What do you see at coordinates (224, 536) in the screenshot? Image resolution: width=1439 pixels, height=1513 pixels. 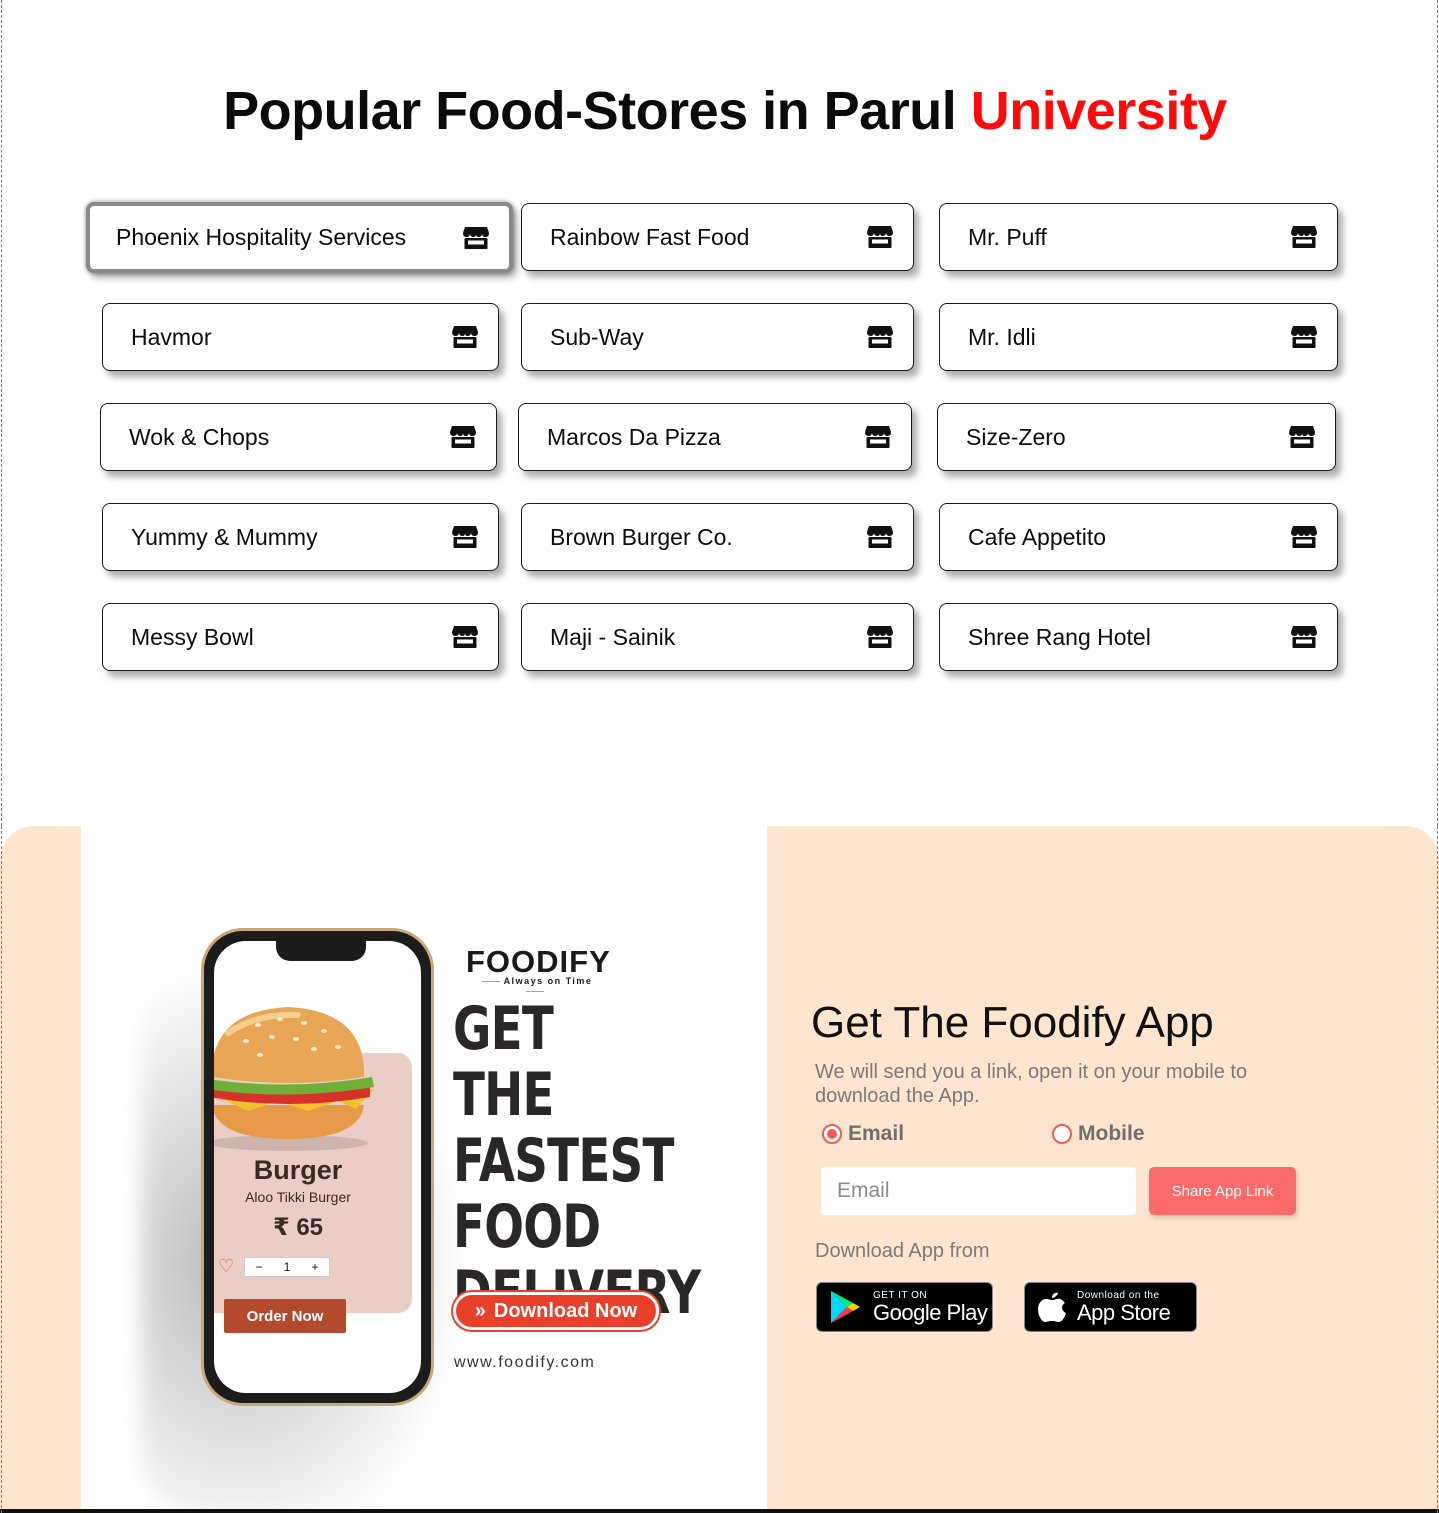 I see `store-name: Yummy & Mummy` at bounding box center [224, 536].